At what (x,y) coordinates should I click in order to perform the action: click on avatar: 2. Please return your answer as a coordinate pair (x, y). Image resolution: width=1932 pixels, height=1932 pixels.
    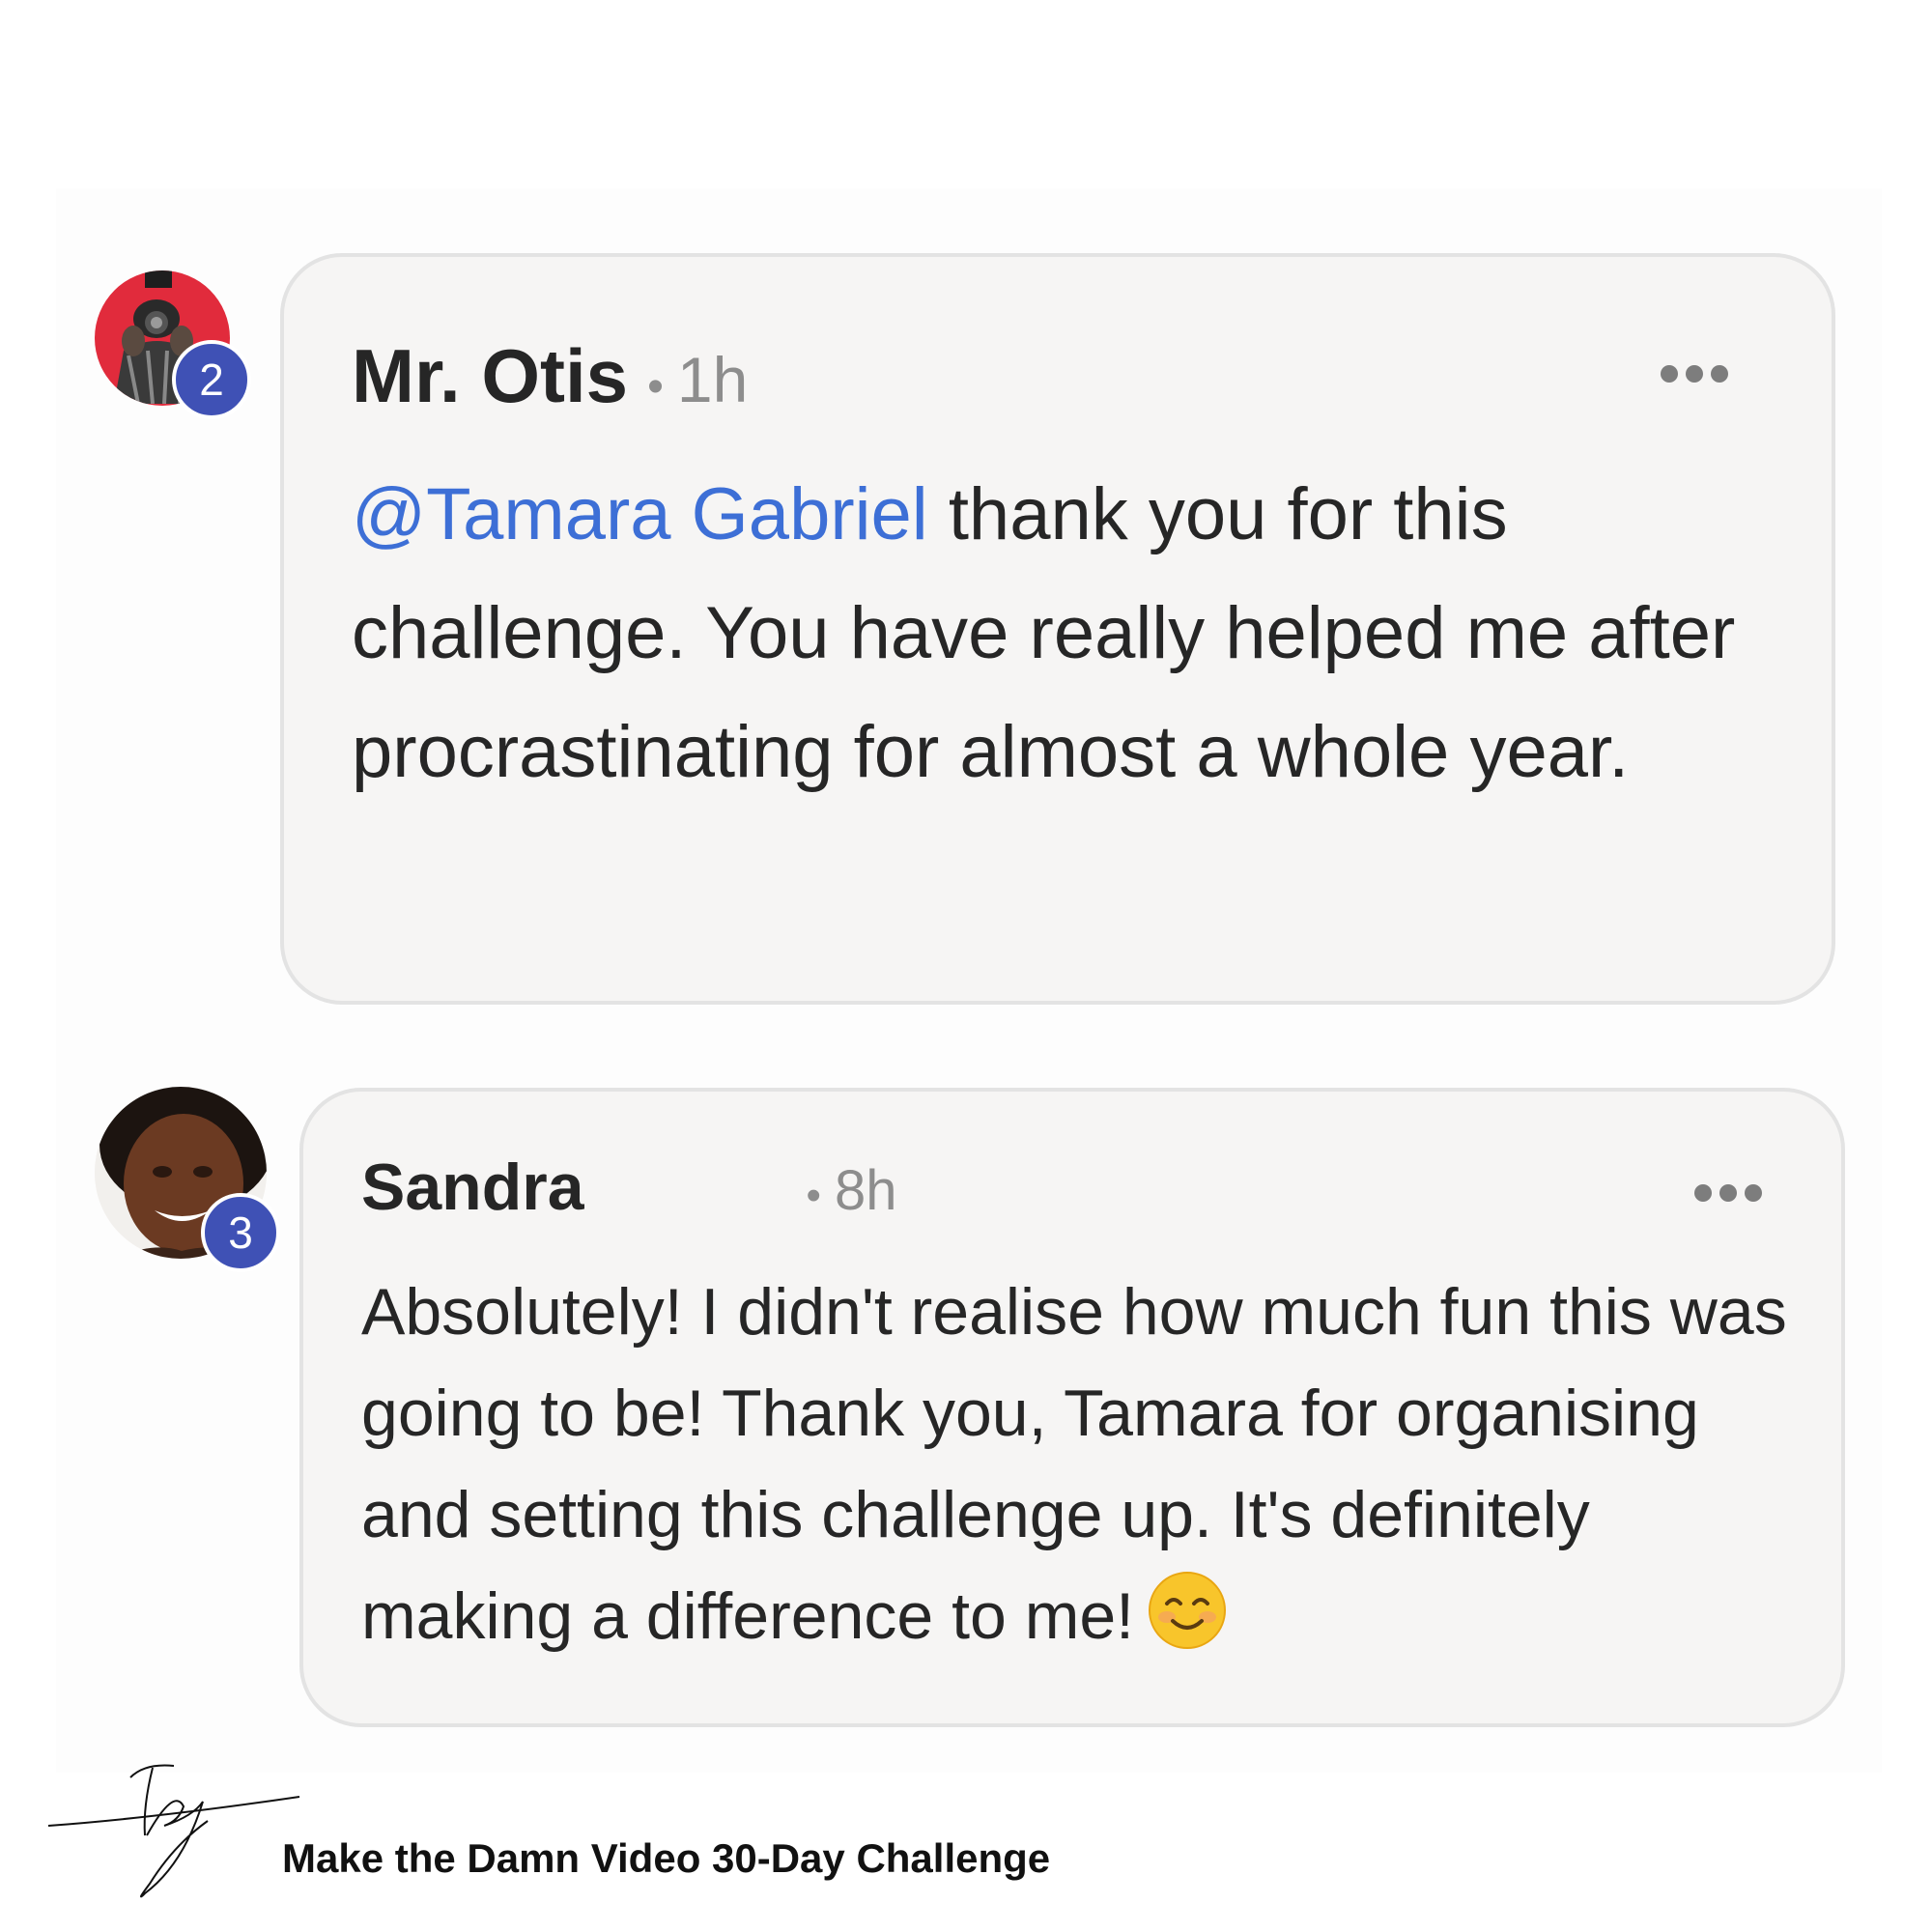
    Looking at the image, I should click on (177, 338).